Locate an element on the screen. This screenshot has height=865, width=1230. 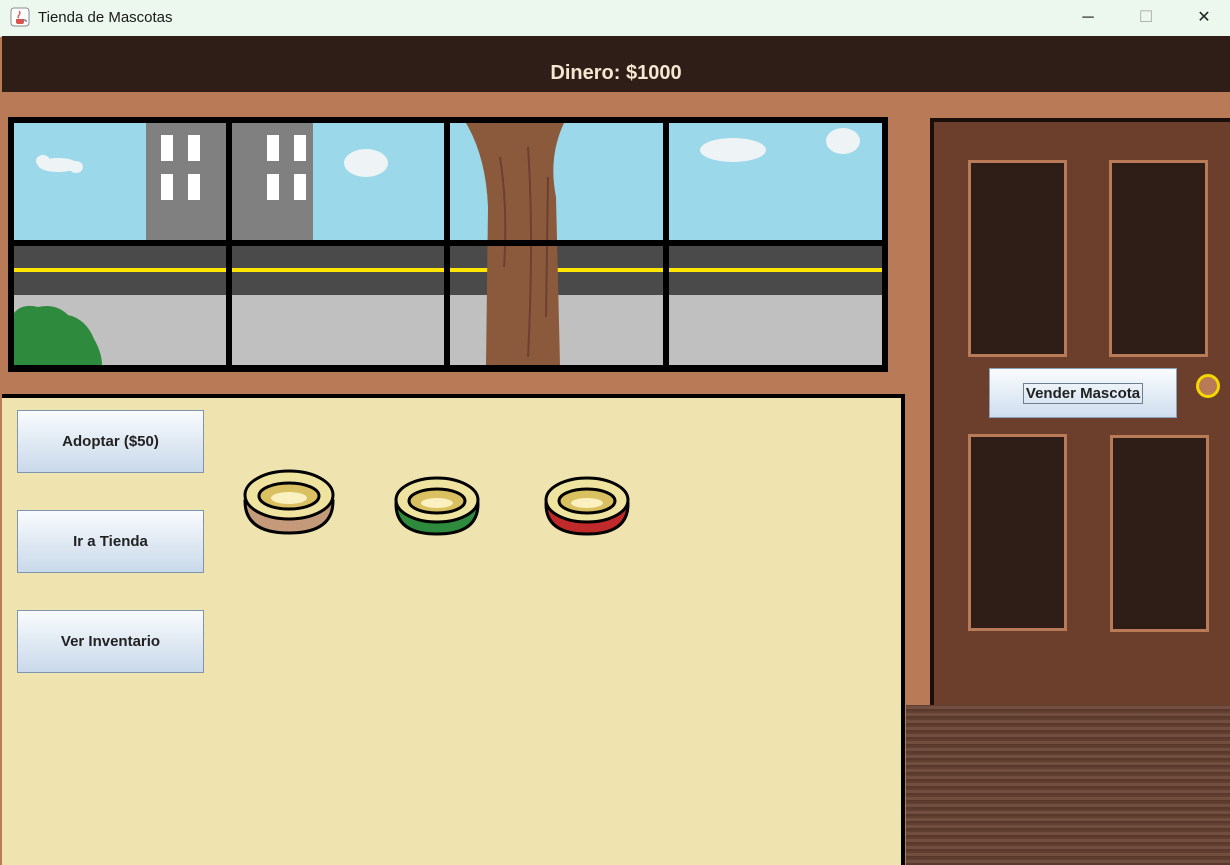
java-app-icon is located at coordinates (20, 17).